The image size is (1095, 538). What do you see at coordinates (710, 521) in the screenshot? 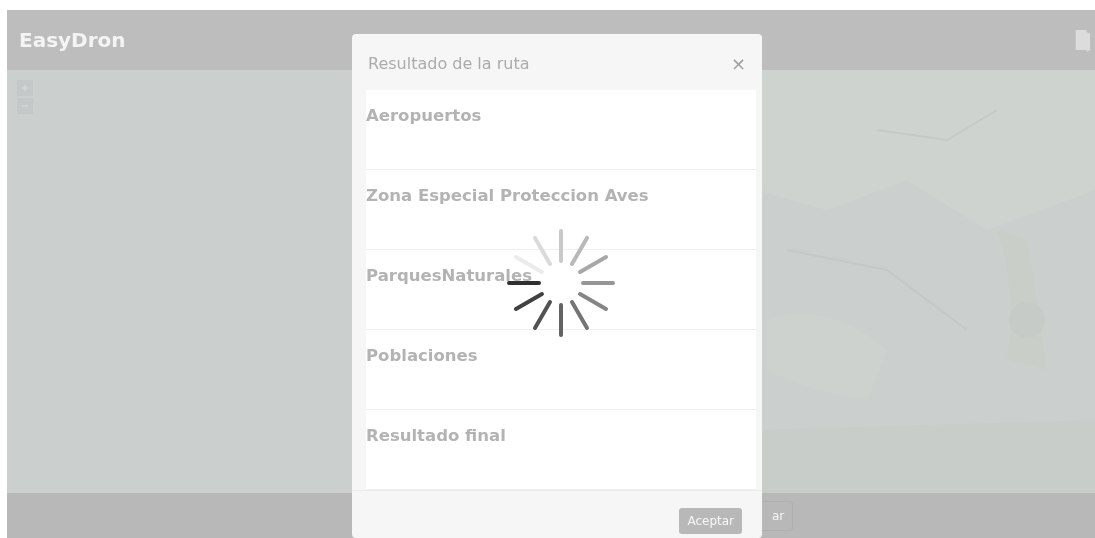
I see `accept-button: Aceptar` at bounding box center [710, 521].